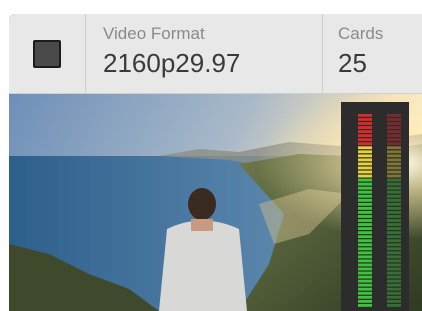 The width and height of the screenshot is (422, 311). I want to click on cards-value: 25, so click(352, 63).